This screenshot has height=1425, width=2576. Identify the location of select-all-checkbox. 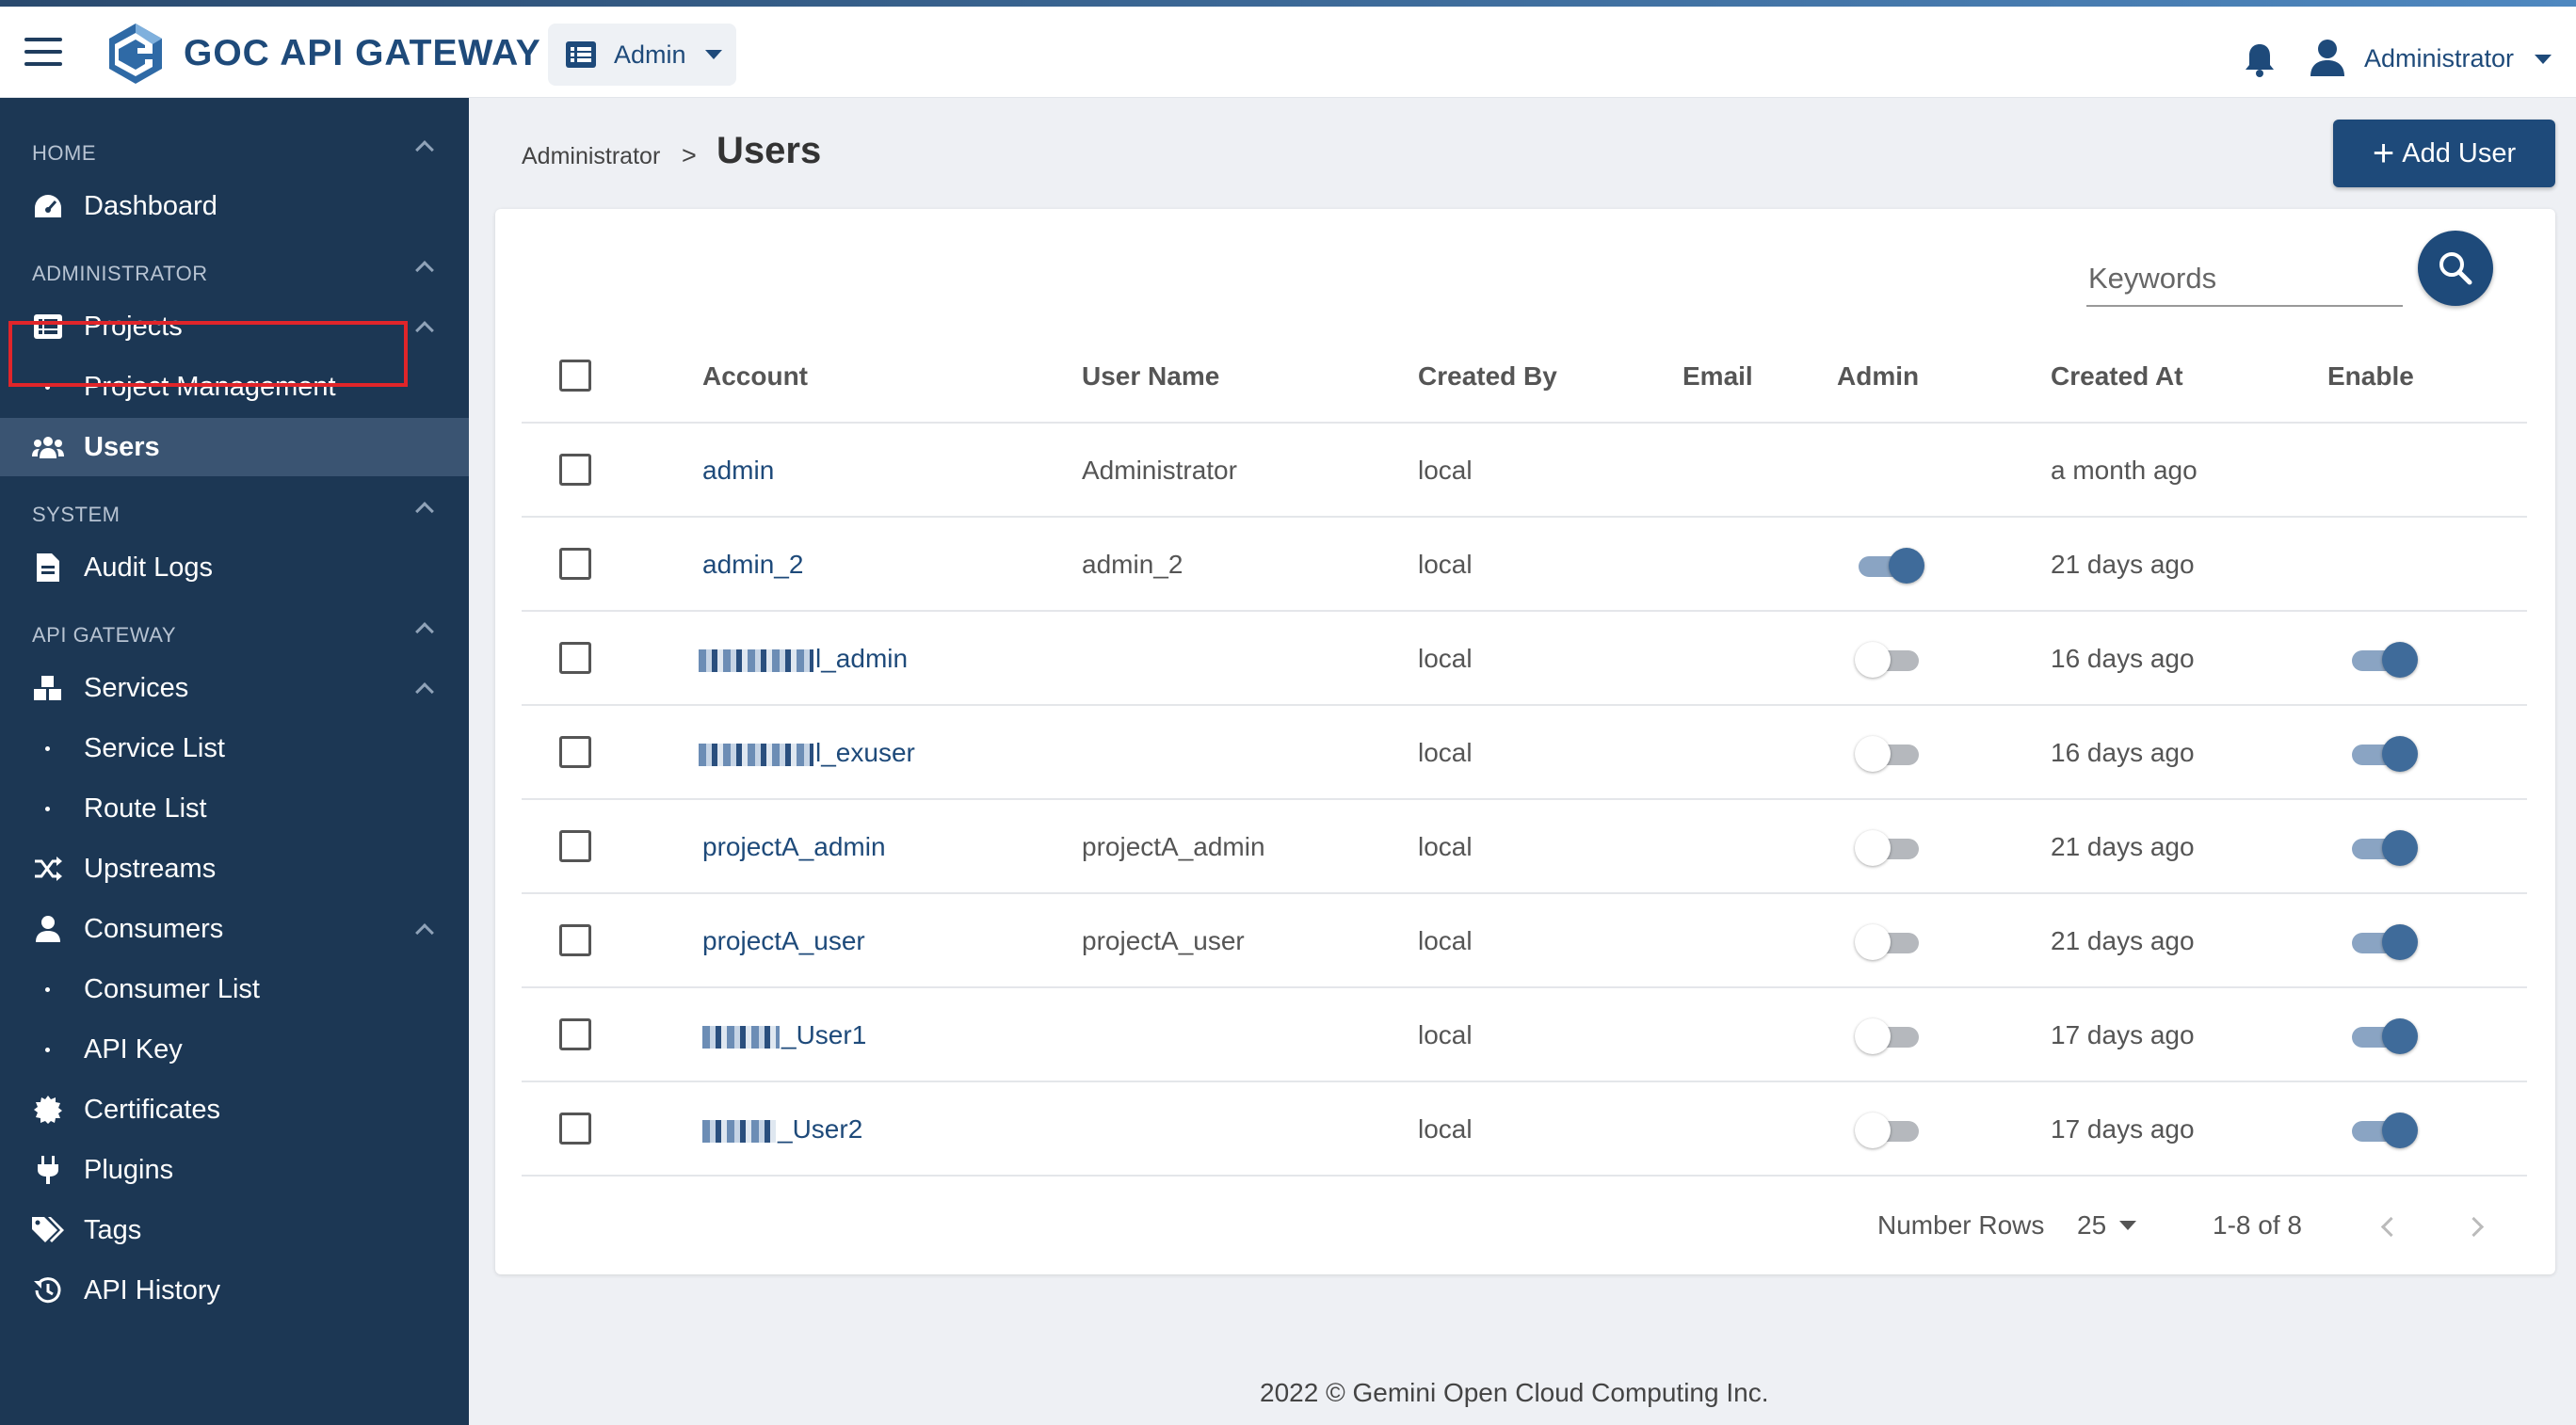
(575, 376).